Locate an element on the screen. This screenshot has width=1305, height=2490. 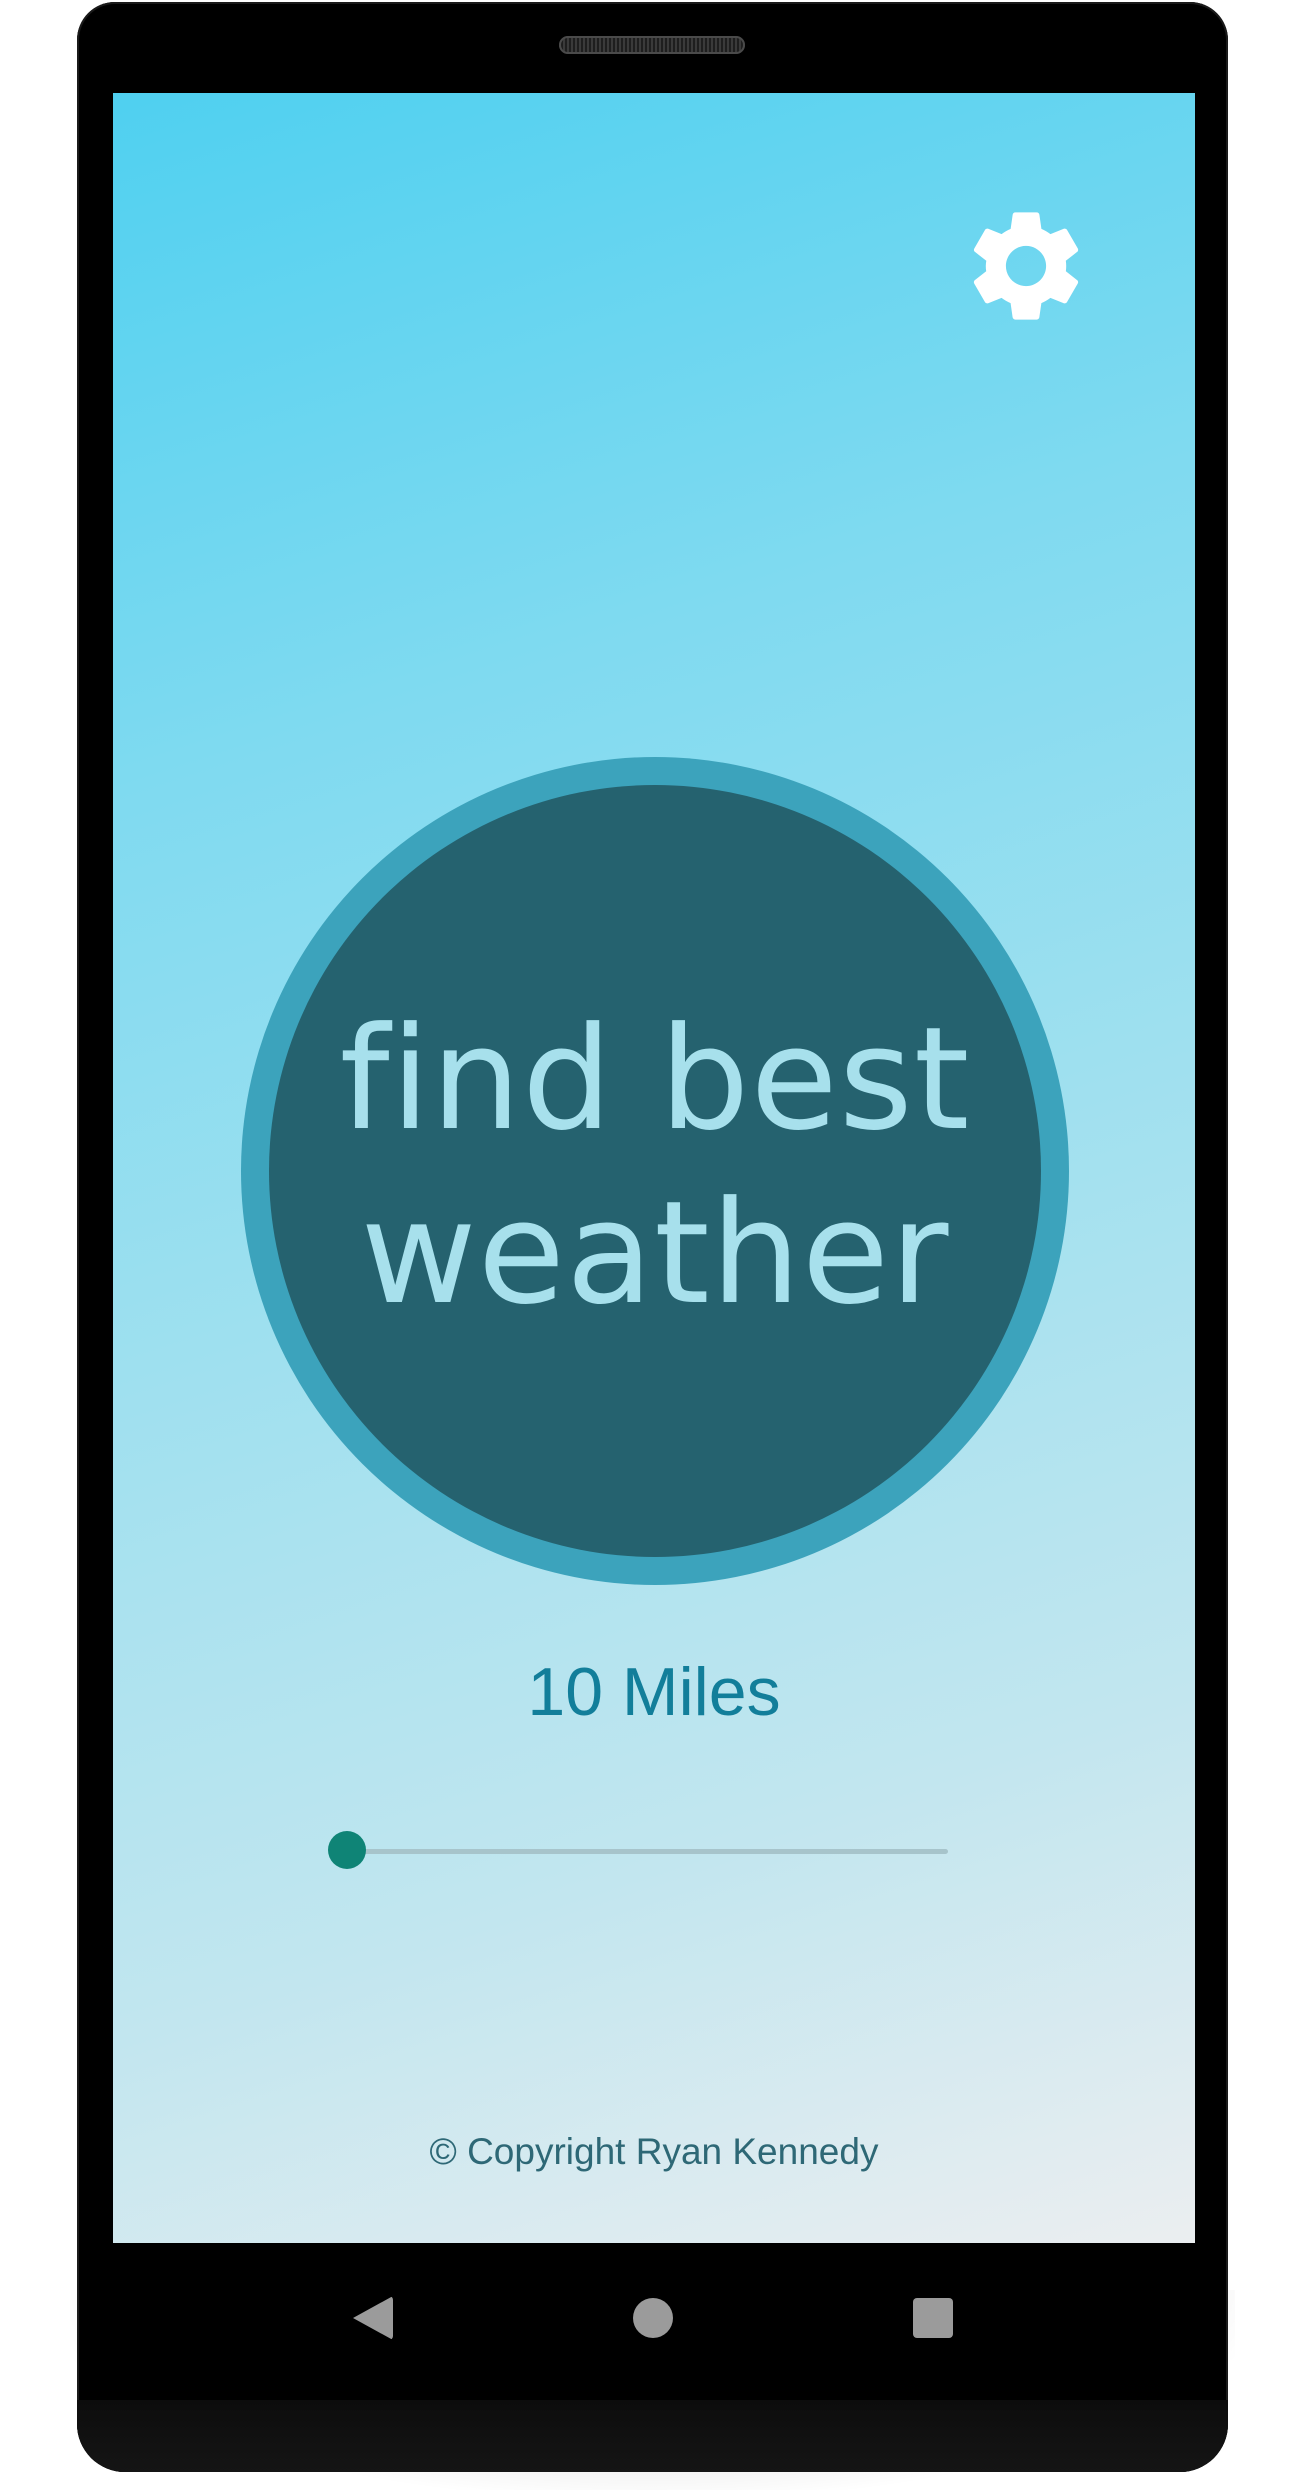
button-label-line1: find best is located at coordinates (655, 1079).